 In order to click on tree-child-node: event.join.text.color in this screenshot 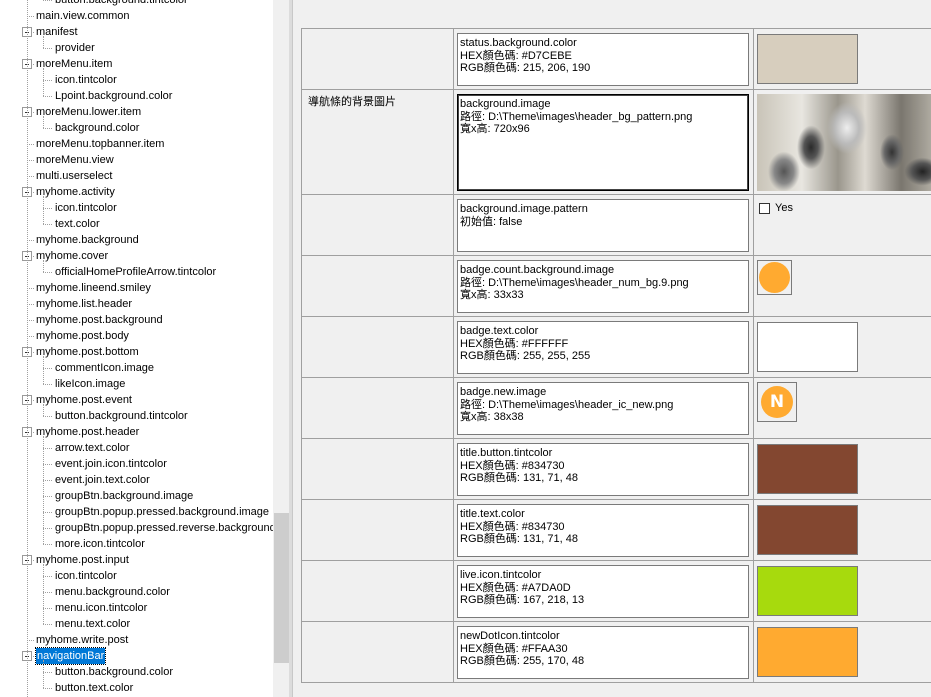, I will do `click(136, 480)`.